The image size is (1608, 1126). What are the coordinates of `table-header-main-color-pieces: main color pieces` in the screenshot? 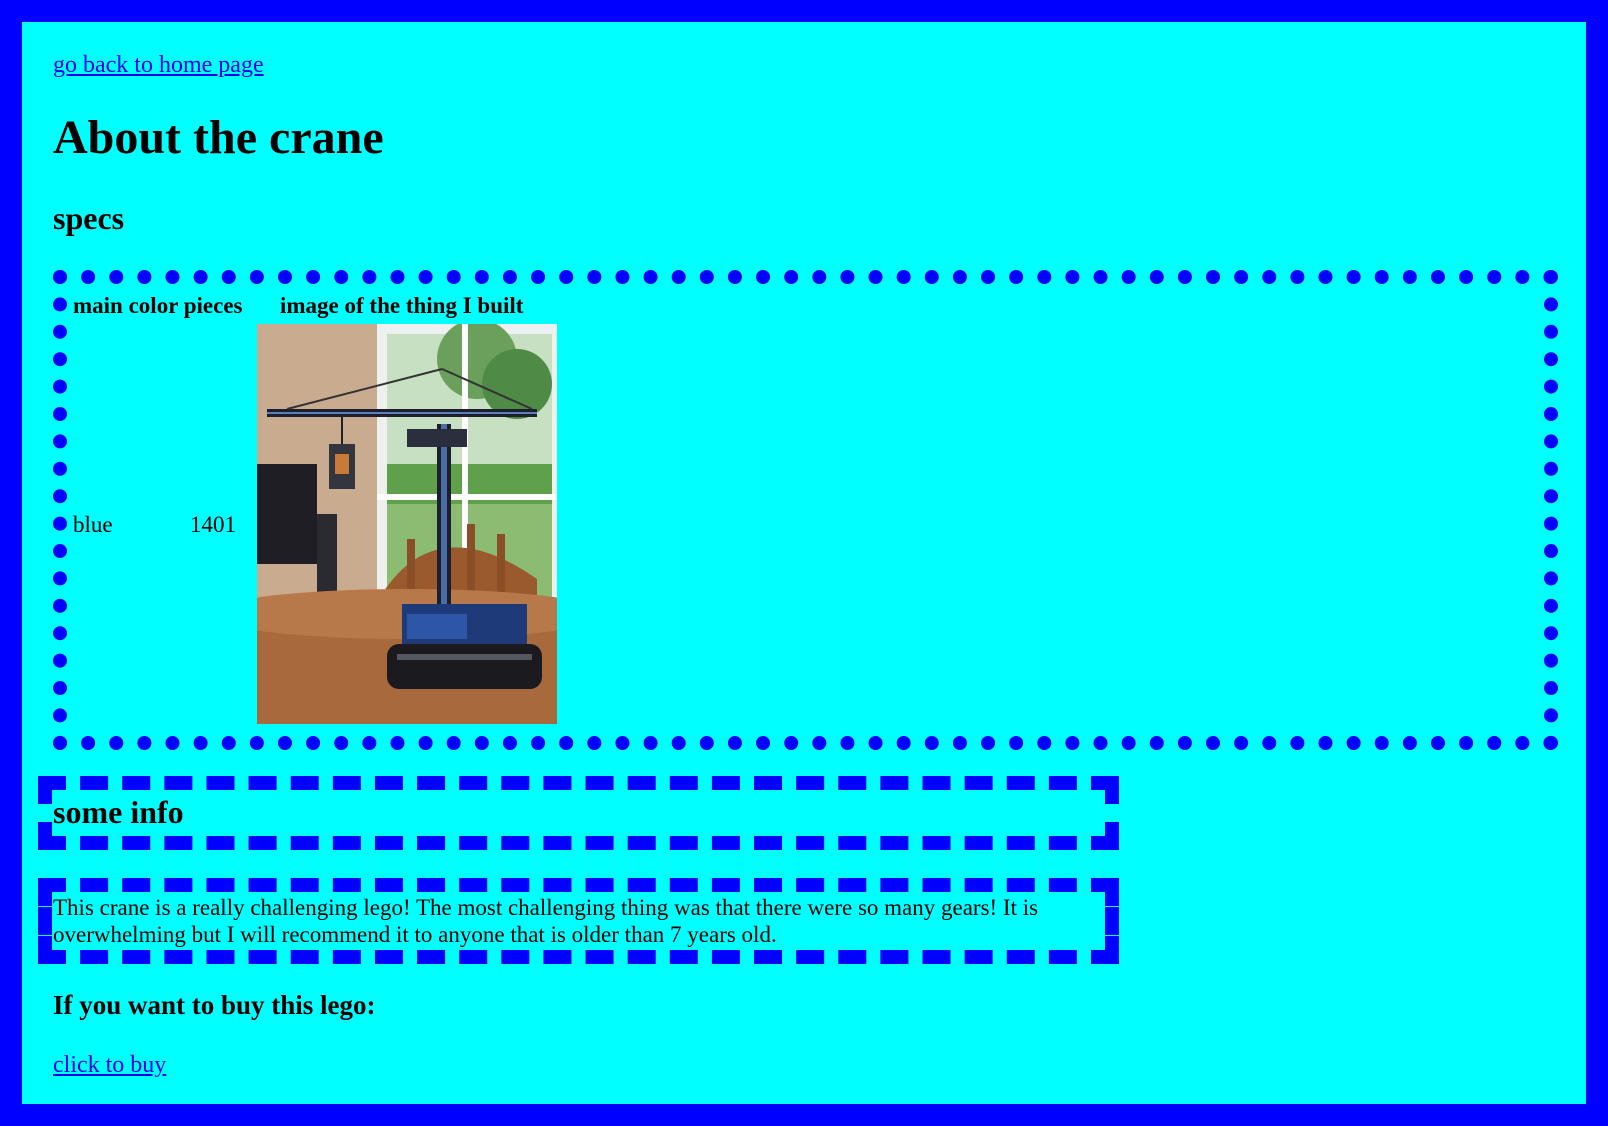 It's located at (158, 305).